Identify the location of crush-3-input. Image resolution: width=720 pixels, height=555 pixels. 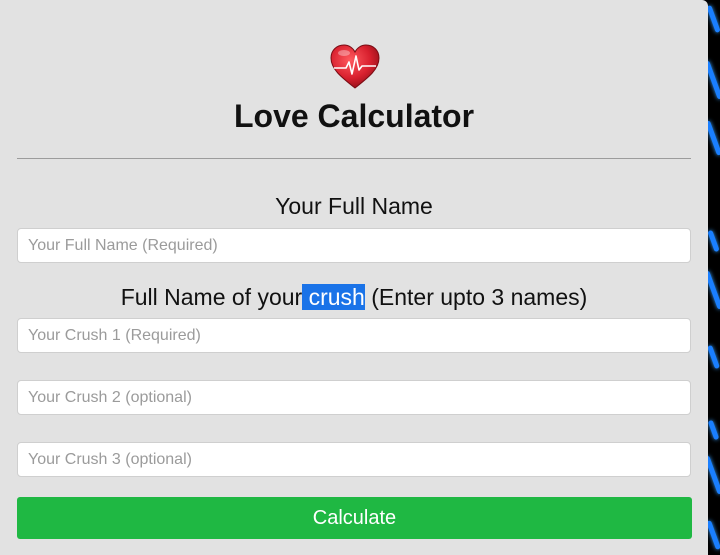
(354, 459).